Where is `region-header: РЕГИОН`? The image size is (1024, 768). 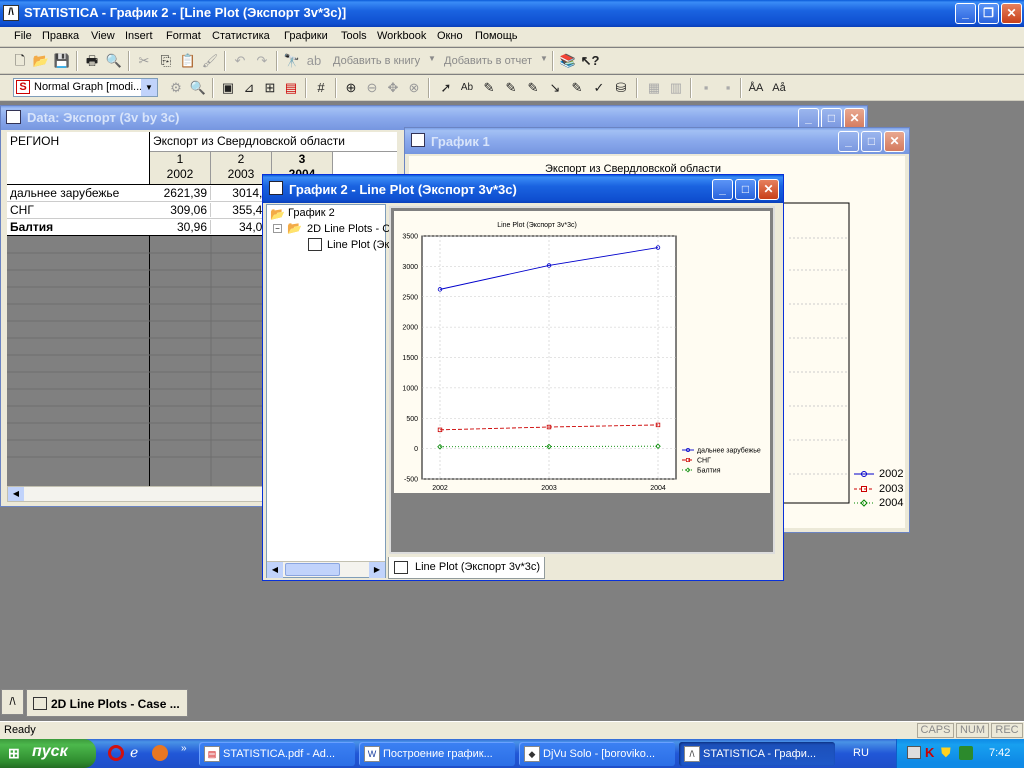 region-header: РЕГИОН is located at coordinates (78, 141).